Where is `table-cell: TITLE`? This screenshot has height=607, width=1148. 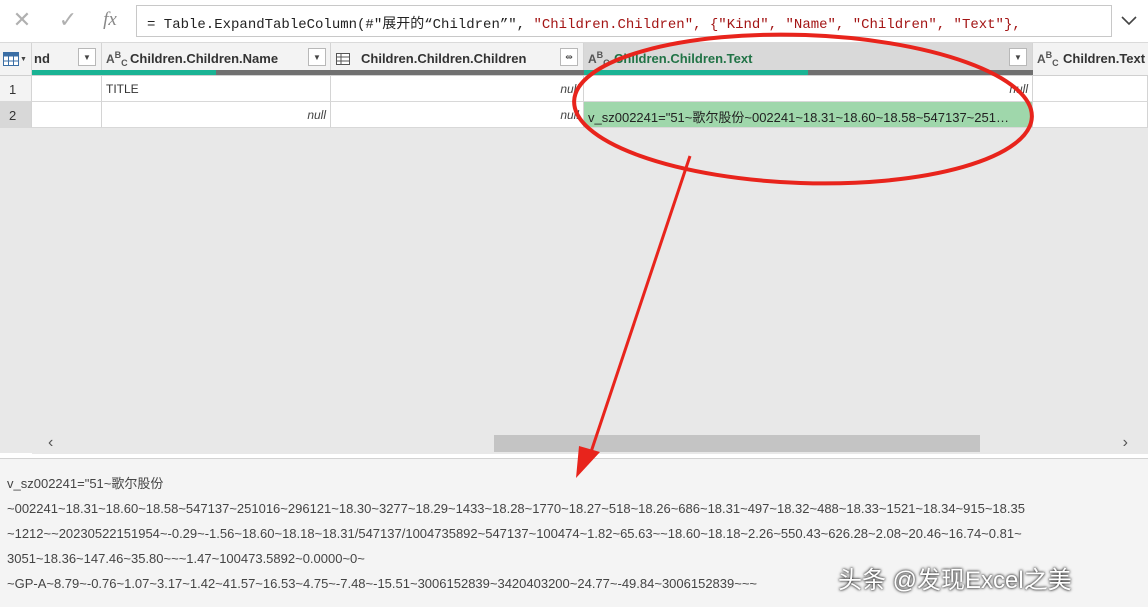
table-cell: TITLE is located at coordinates (216, 89).